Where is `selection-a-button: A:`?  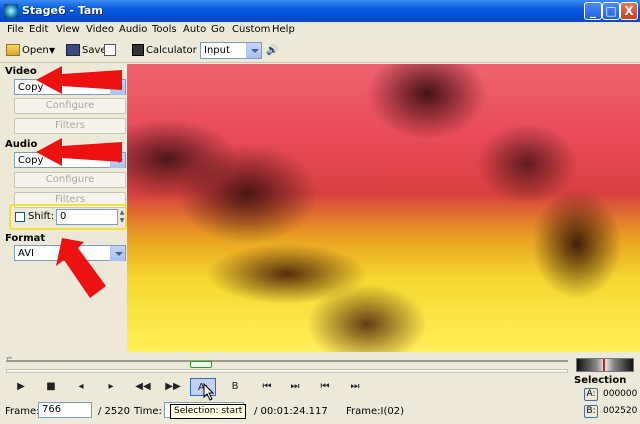
selection-a-button: A: is located at coordinates (591, 394).